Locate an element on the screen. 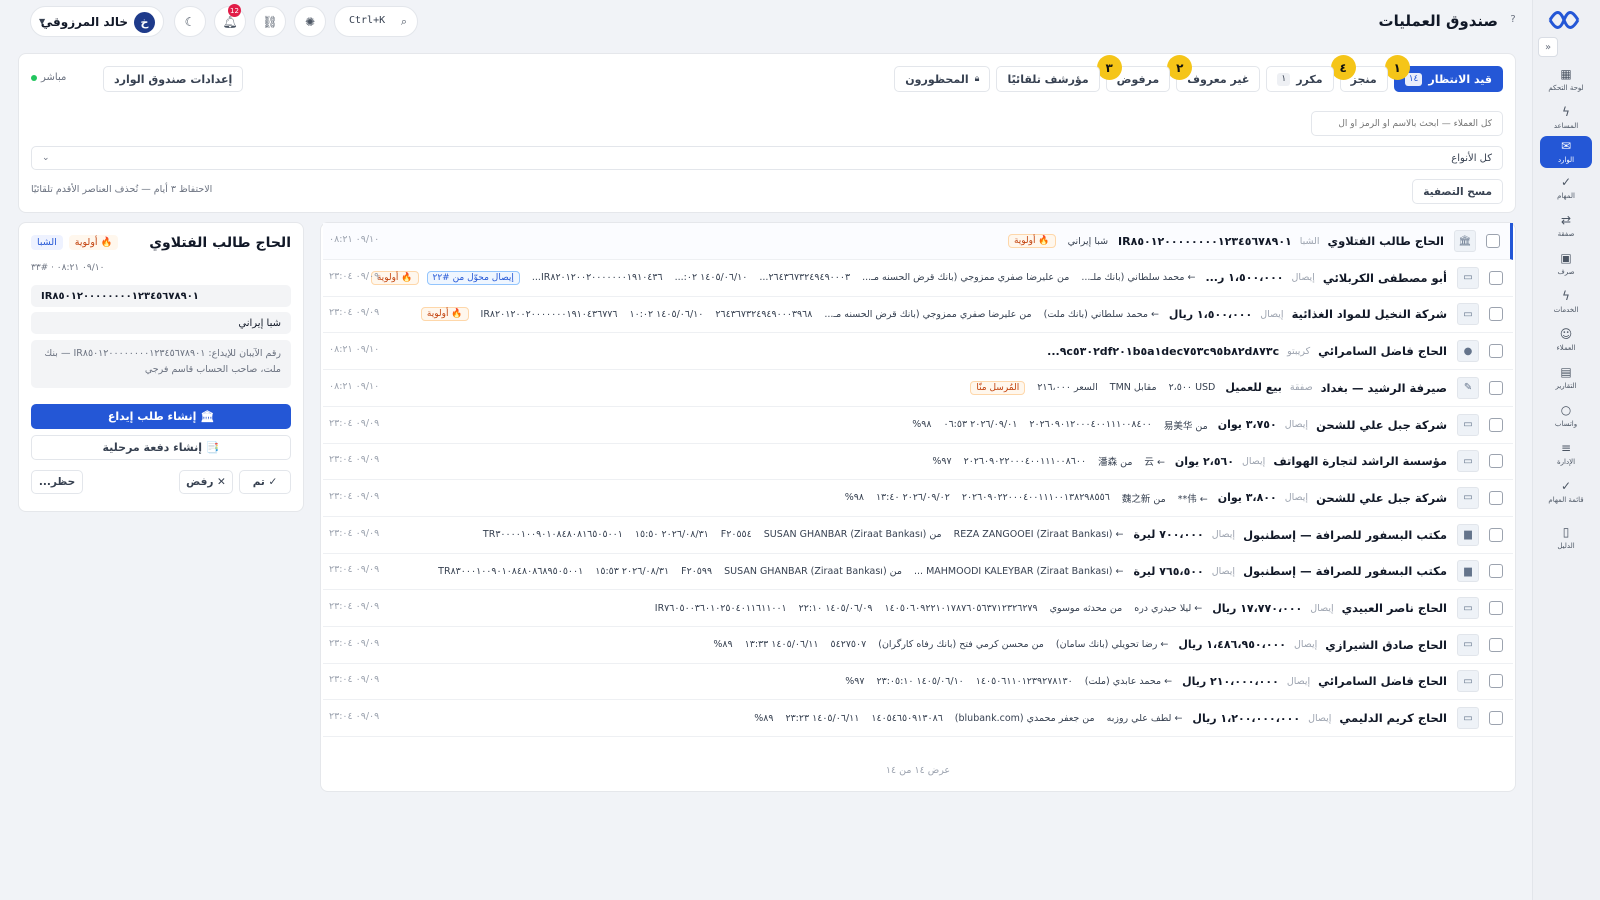 The image size is (1600, 900). command-search-button: ⌕ Ctrl+K is located at coordinates (376, 21).